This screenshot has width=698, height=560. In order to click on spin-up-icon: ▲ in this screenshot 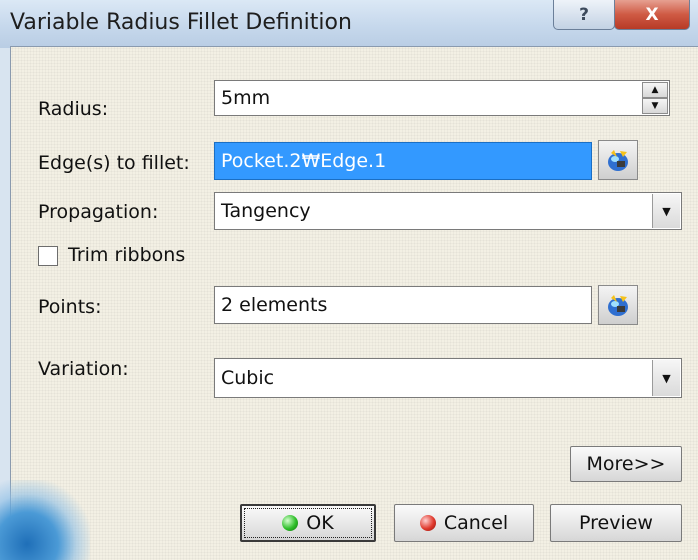, I will do `click(655, 90)`.